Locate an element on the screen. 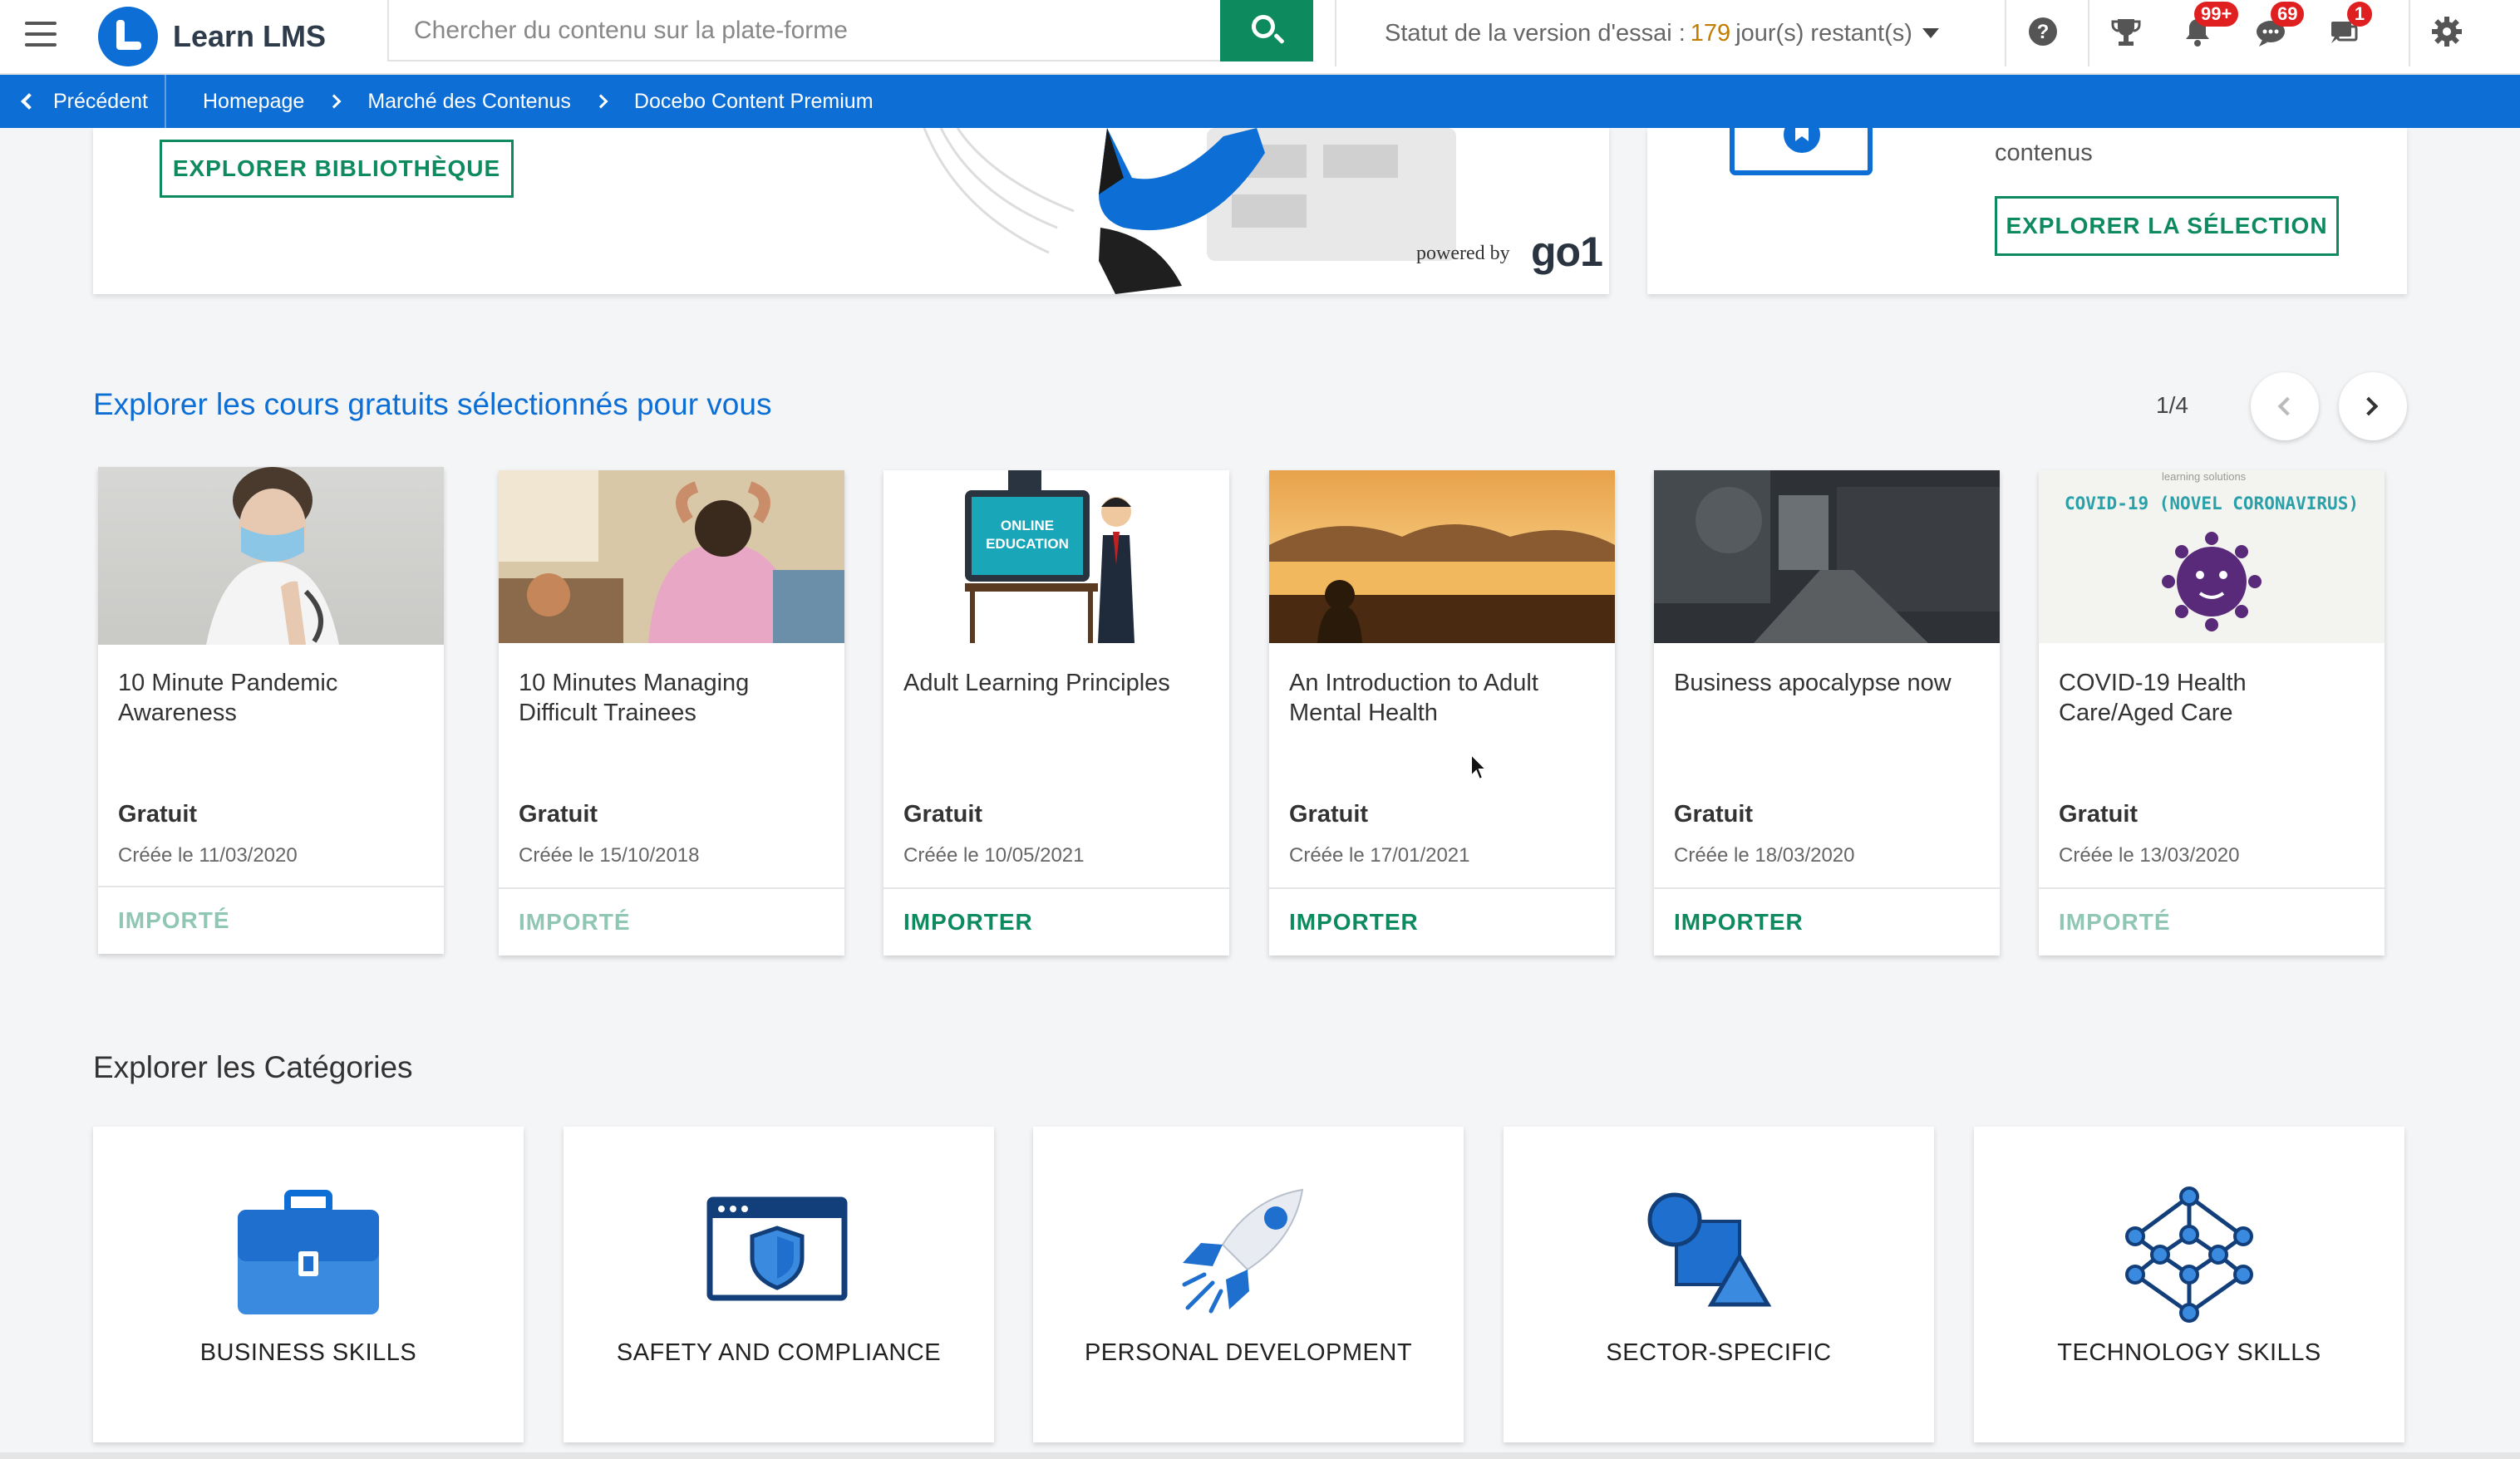 The width and height of the screenshot is (2520, 1459). thumb-text-education: EDUCATION is located at coordinates (1027, 544).